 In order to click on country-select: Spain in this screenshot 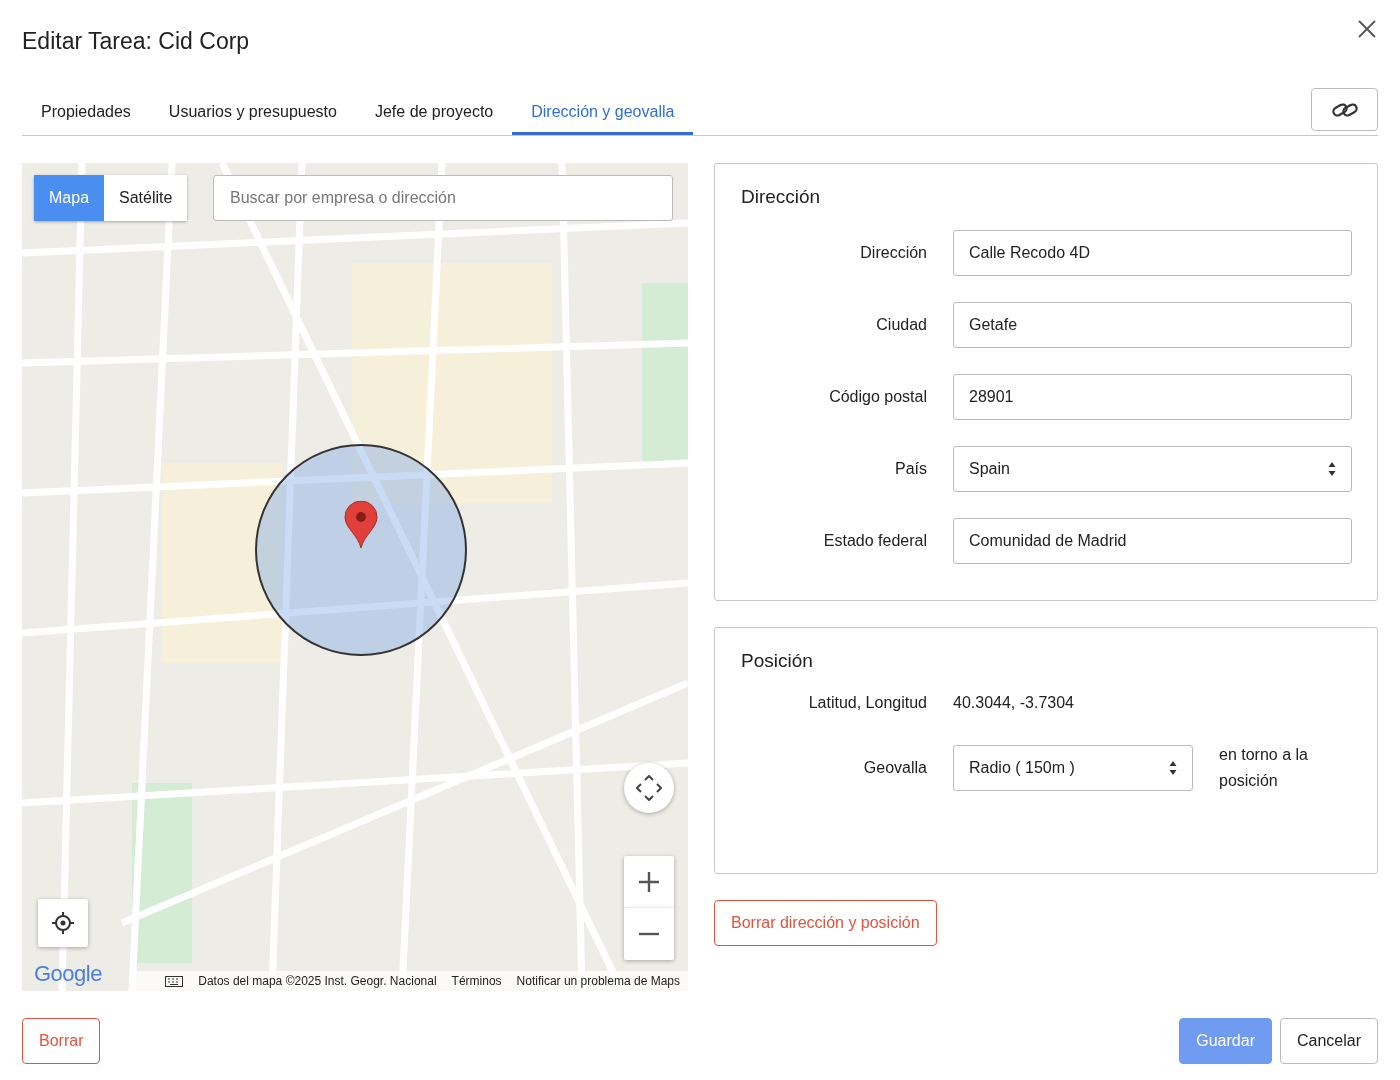, I will do `click(1152, 469)`.